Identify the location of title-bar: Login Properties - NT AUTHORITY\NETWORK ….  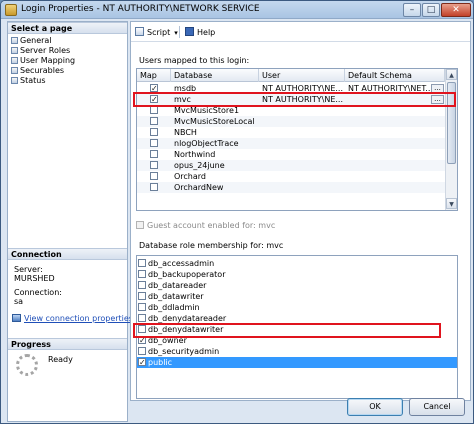
(237, 10).